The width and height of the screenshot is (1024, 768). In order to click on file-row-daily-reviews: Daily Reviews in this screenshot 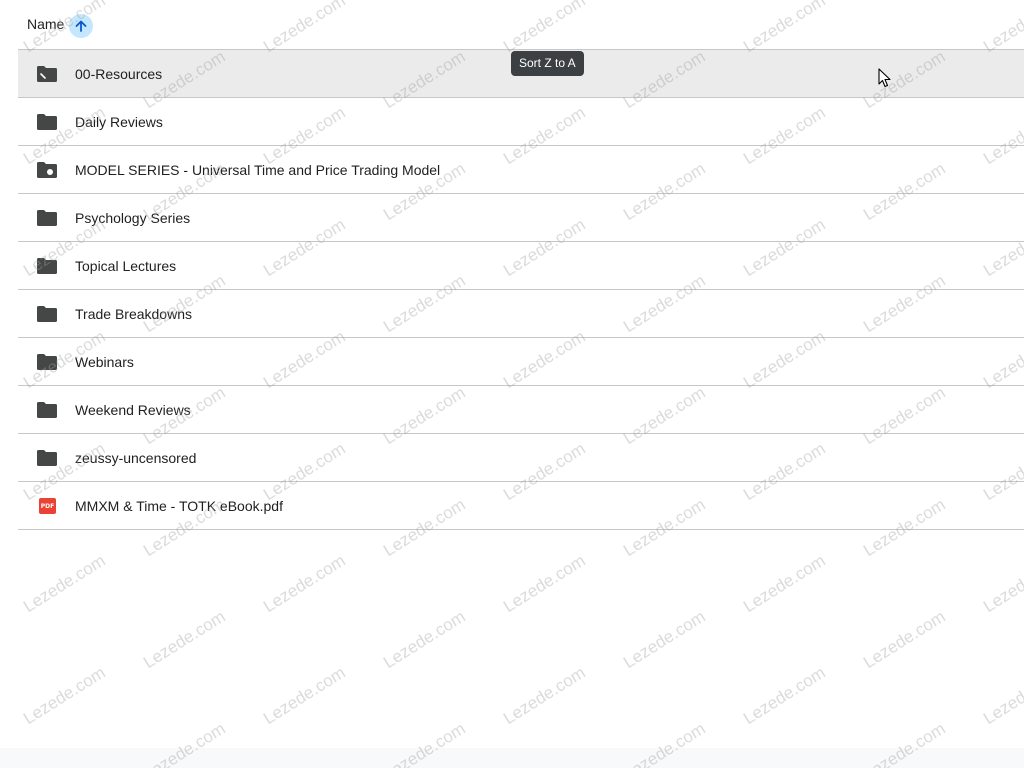, I will do `click(521, 122)`.